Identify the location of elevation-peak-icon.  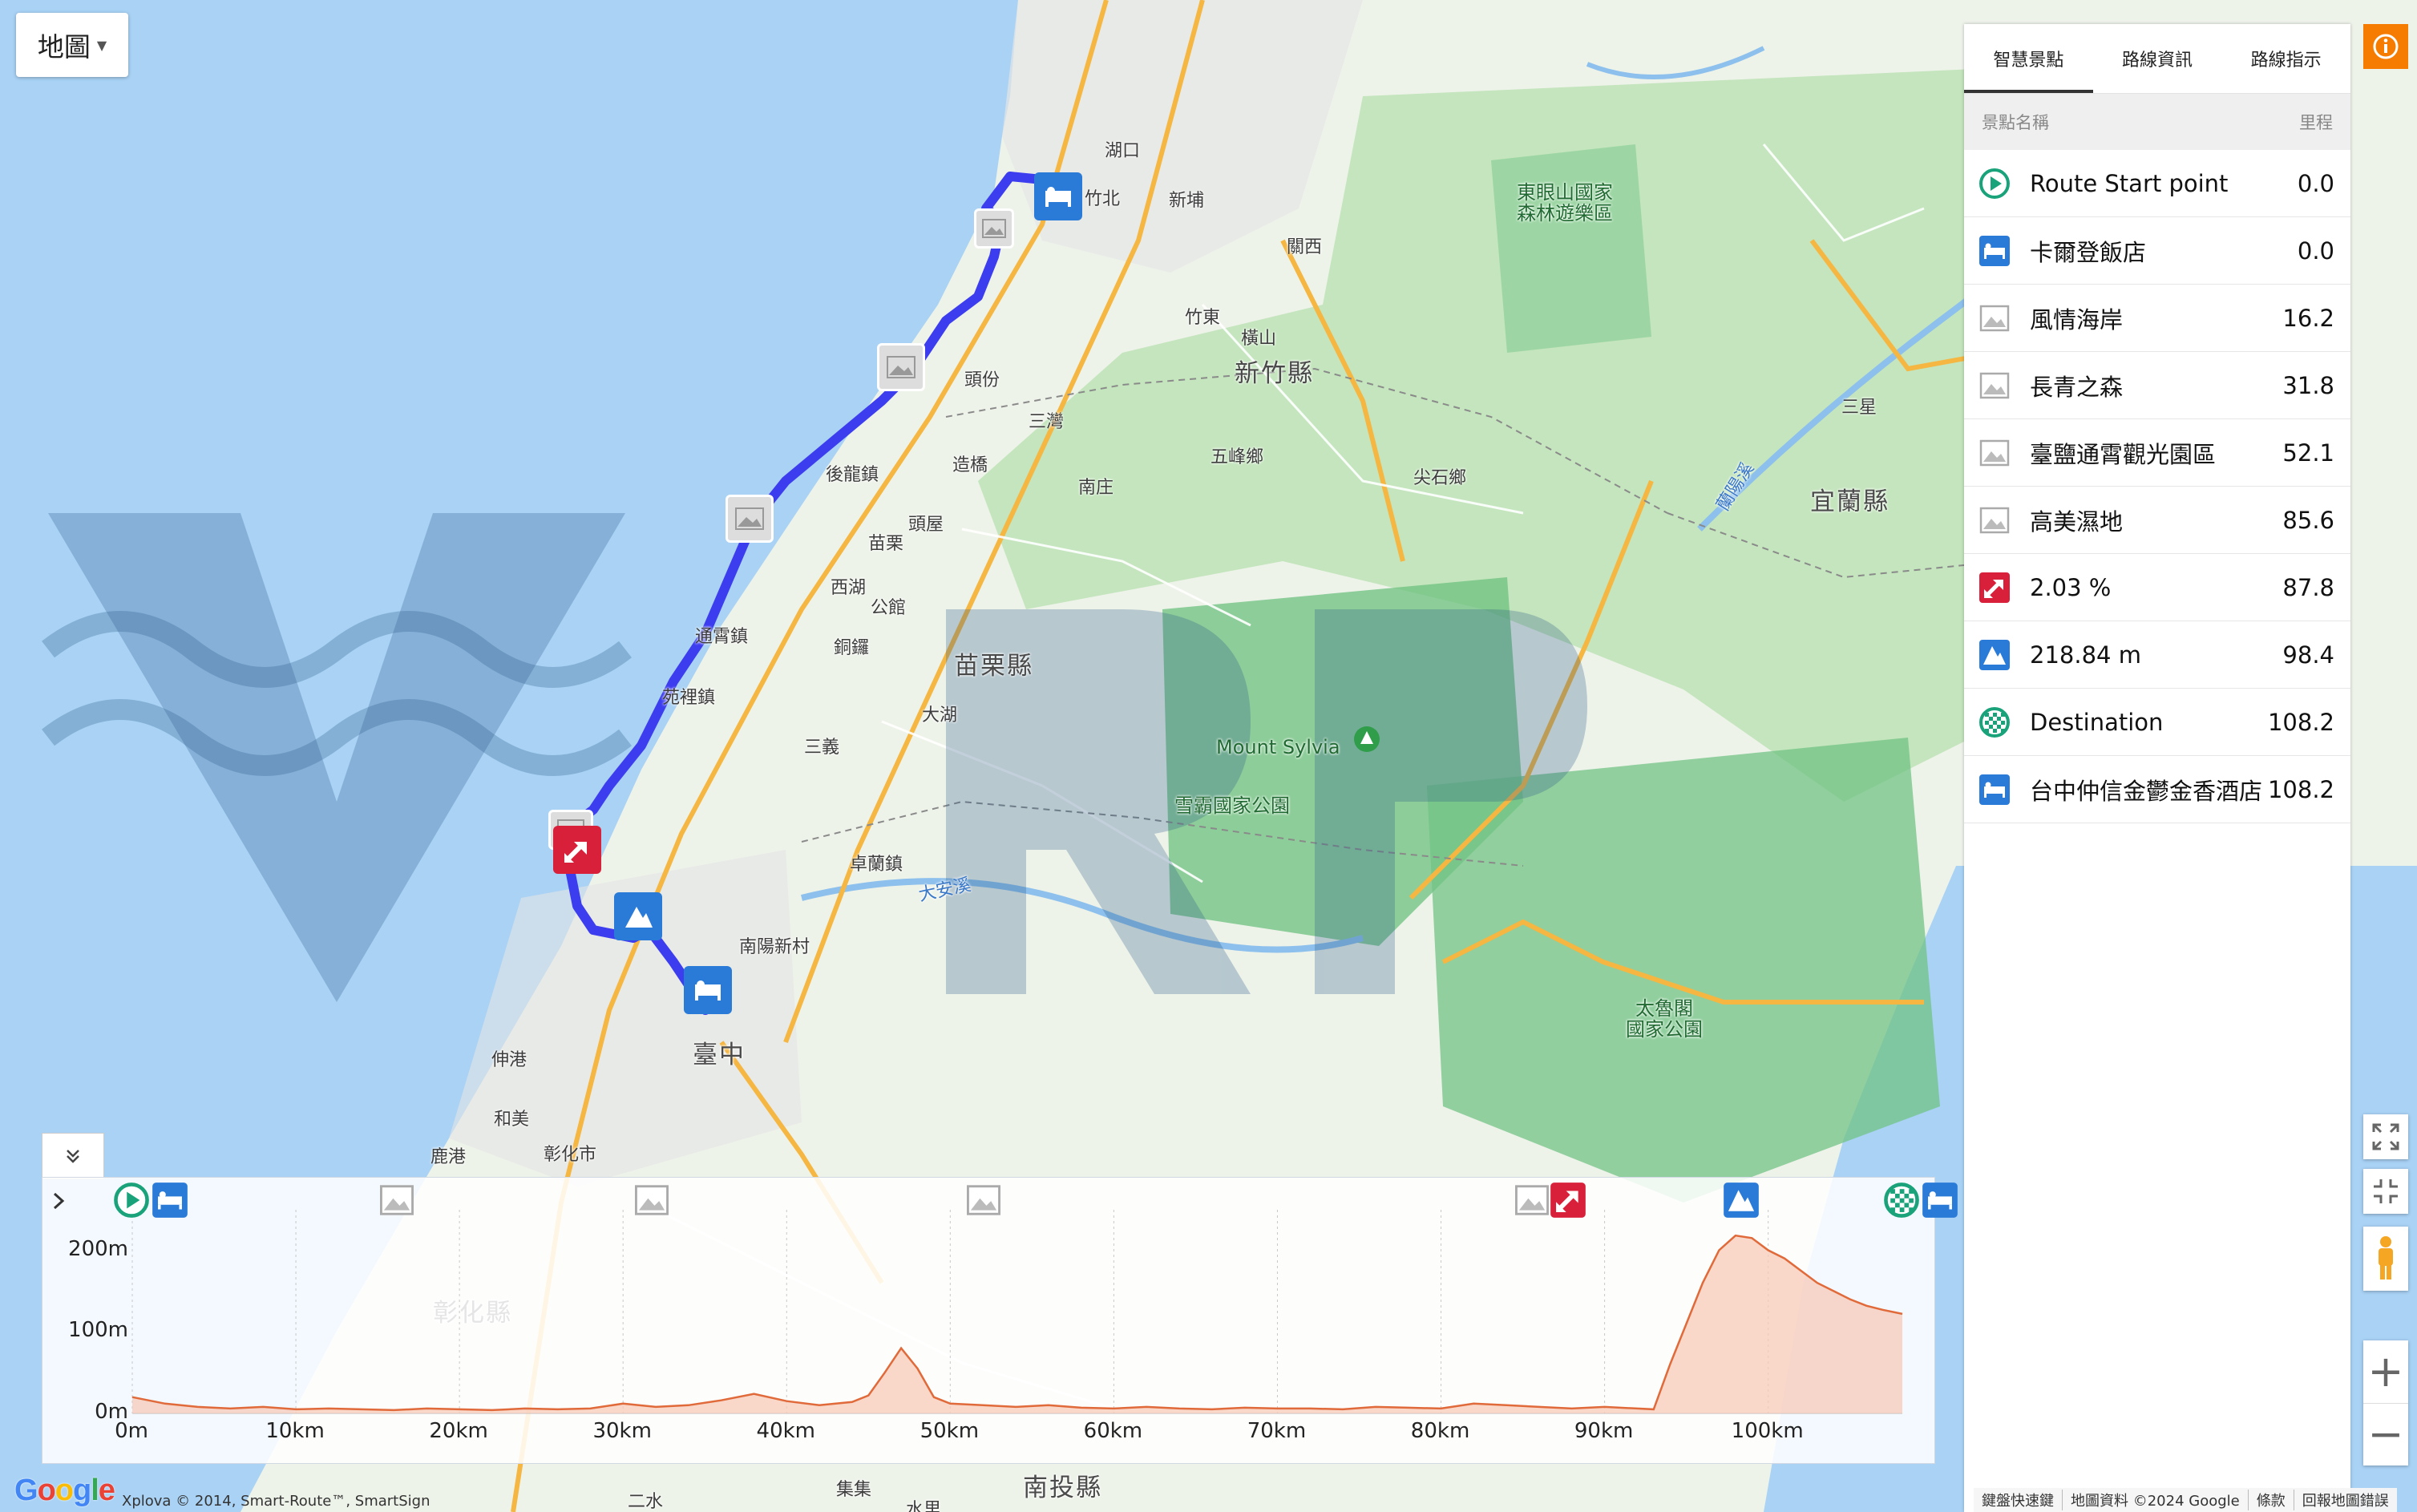
(1741, 1200).